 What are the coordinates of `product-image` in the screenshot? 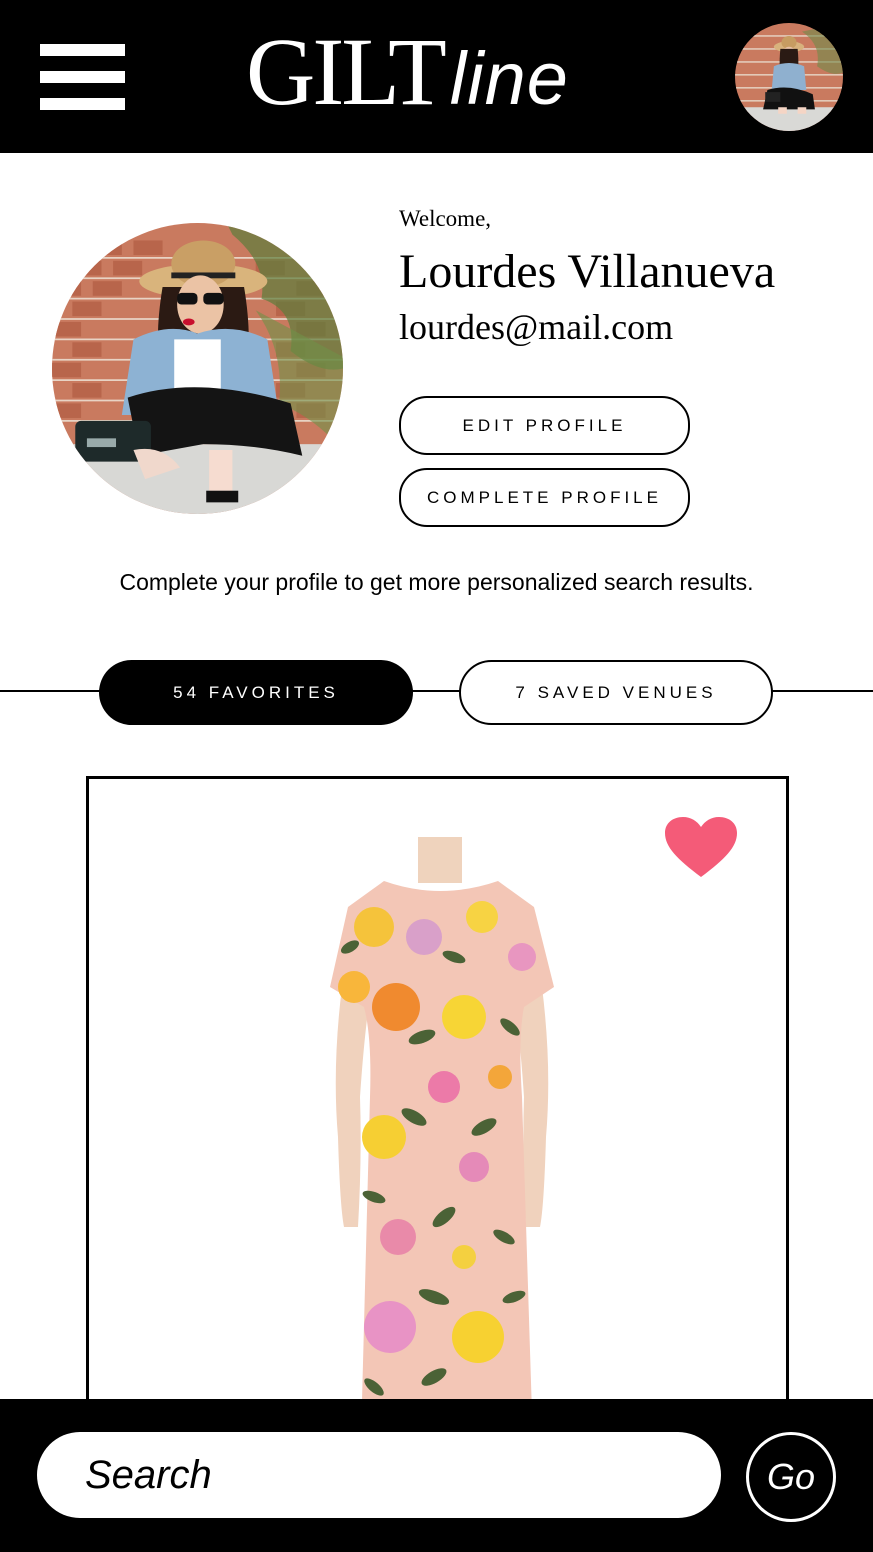 It's located at (441, 1157).